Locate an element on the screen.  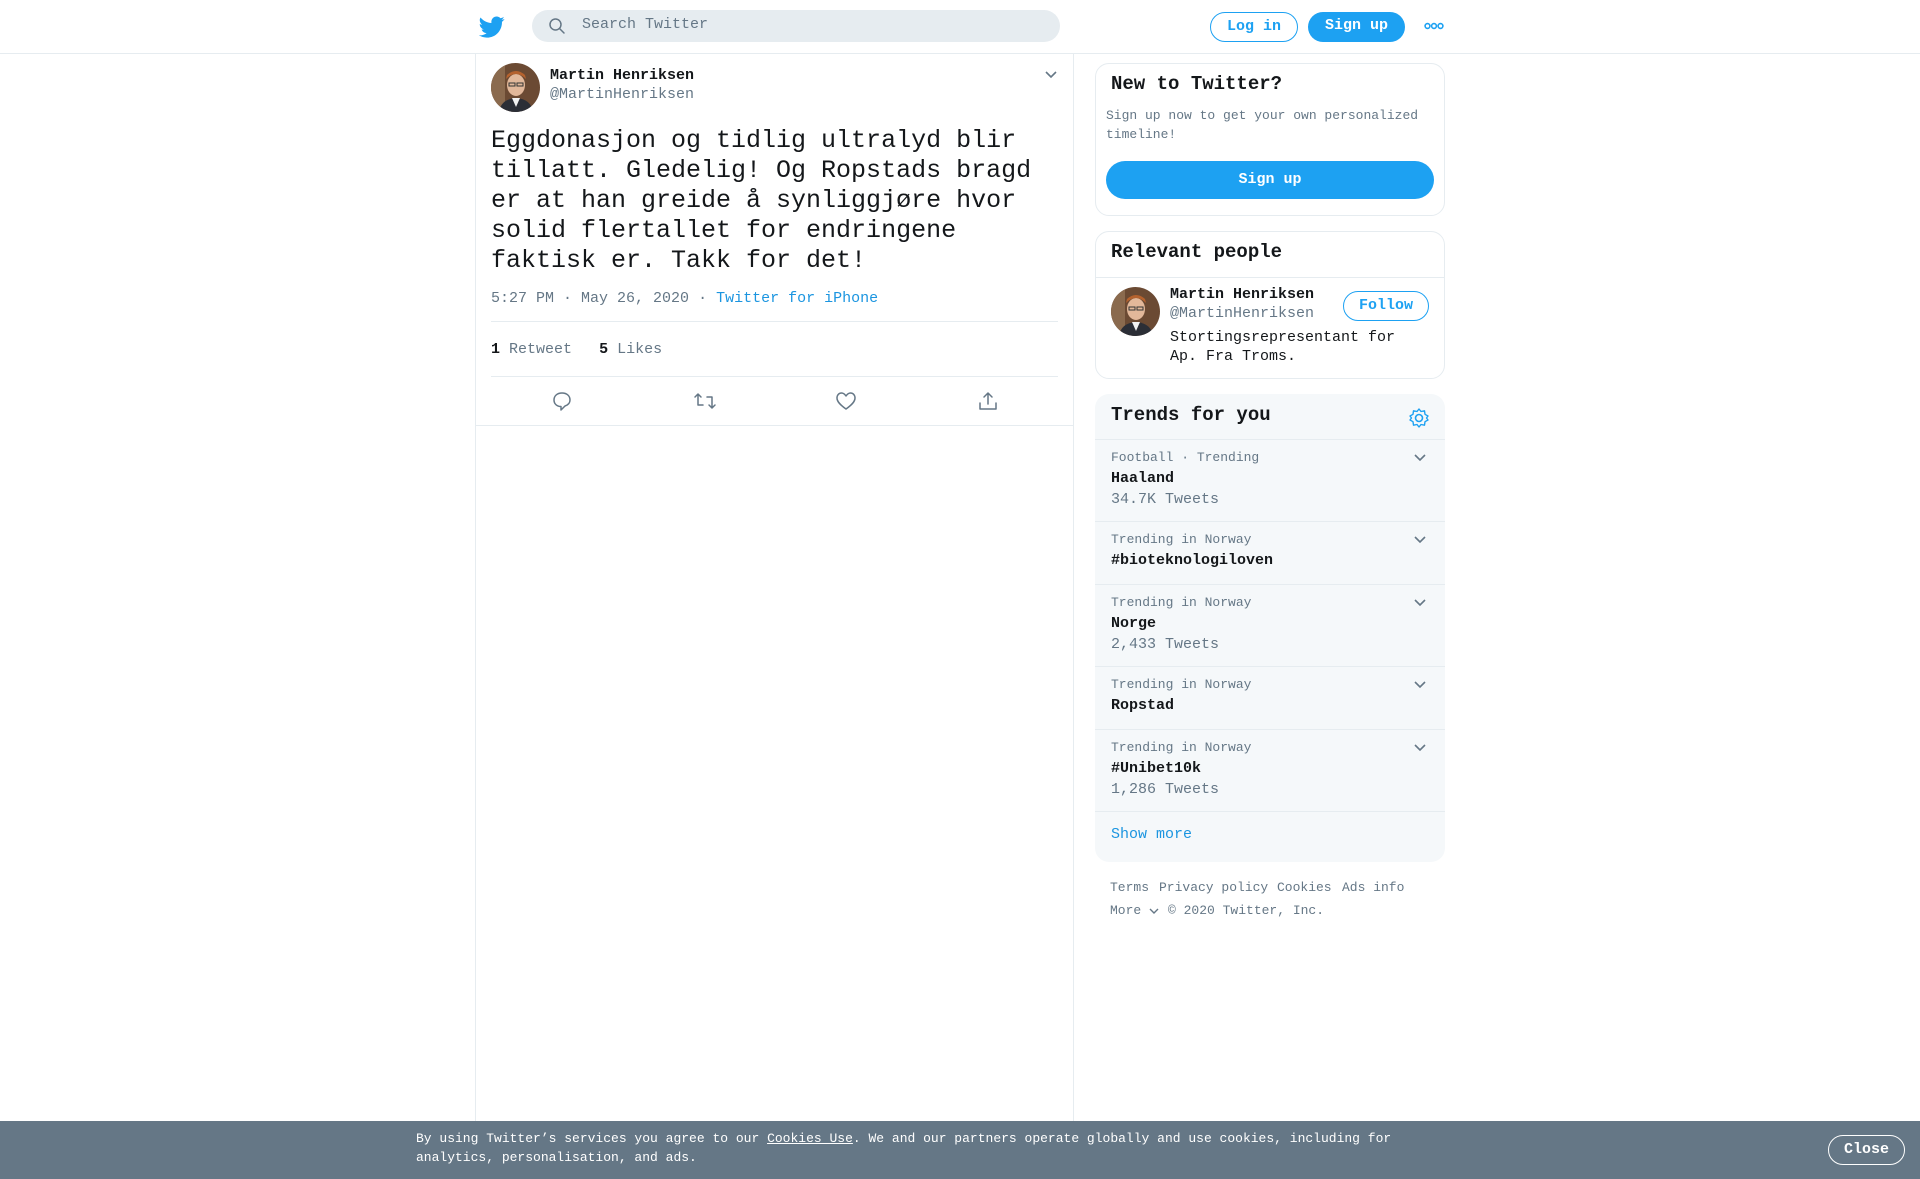
signup-button: Sign up is located at coordinates (1356, 27).